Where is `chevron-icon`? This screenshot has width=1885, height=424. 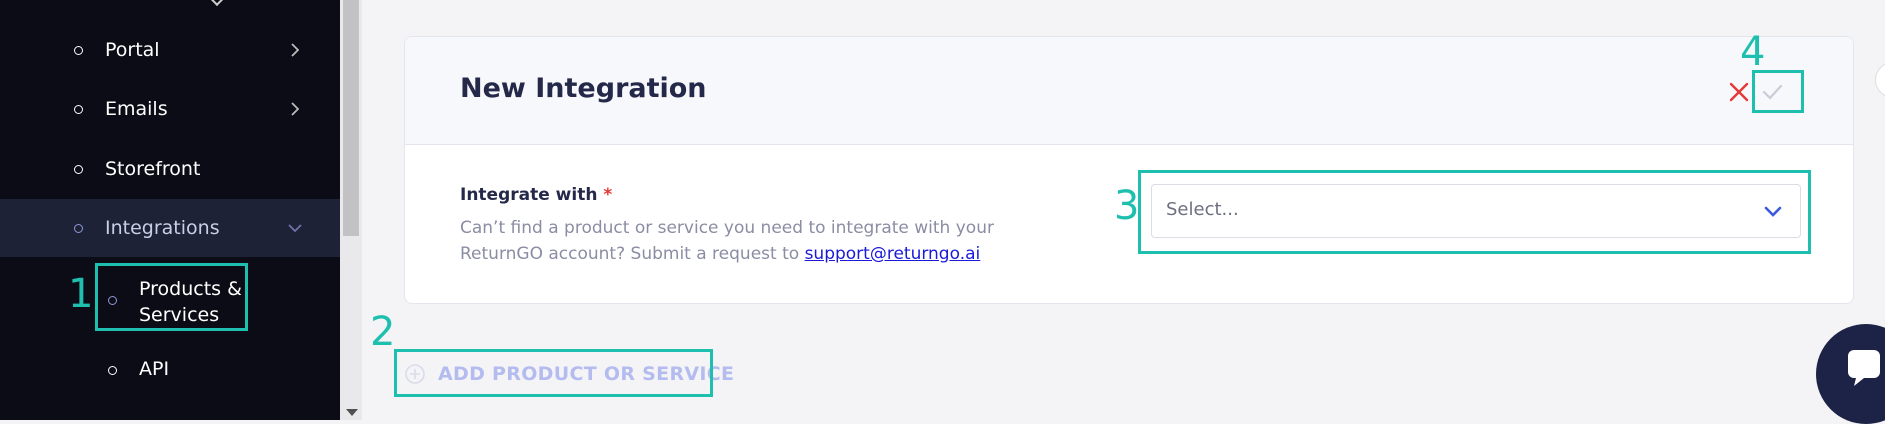
chevron-icon is located at coordinates (217, 3).